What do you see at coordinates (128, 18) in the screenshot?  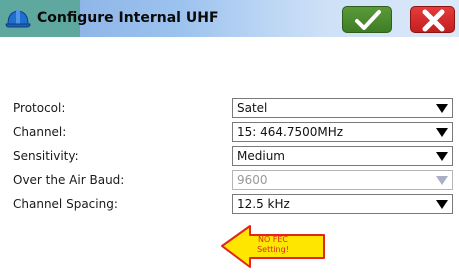 I see `window-title: Configure Internal UHF` at bounding box center [128, 18].